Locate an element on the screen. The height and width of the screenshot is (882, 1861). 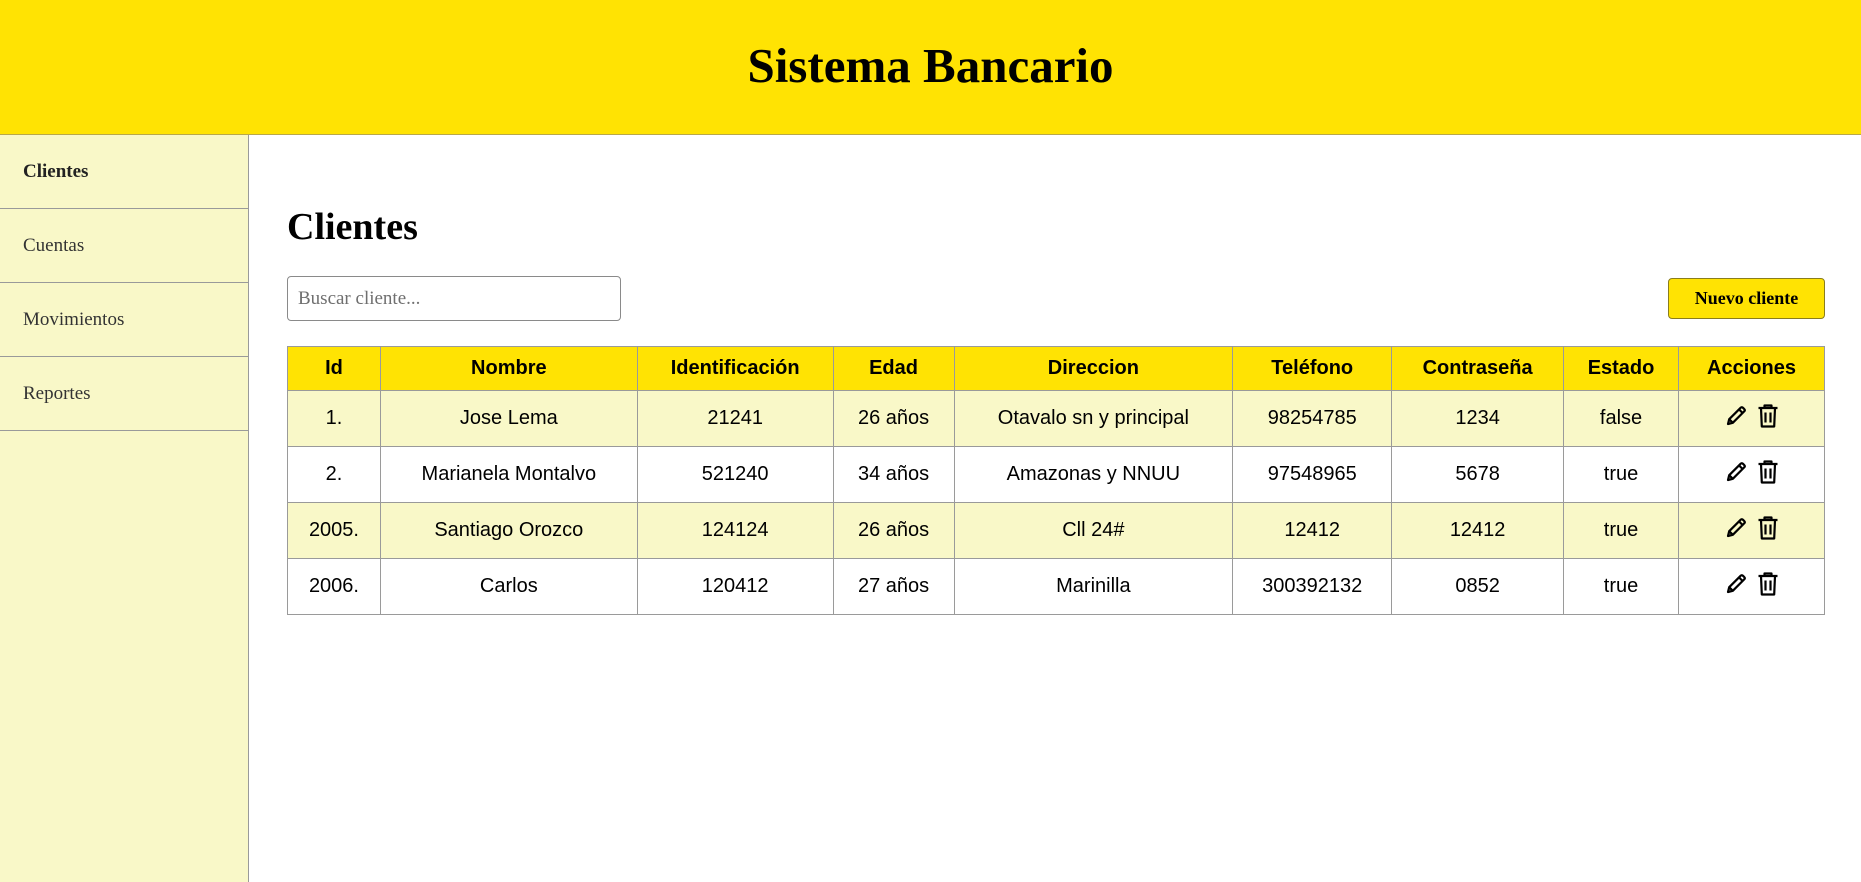
app-title: Sistema Bancario is located at coordinates (930, 65).